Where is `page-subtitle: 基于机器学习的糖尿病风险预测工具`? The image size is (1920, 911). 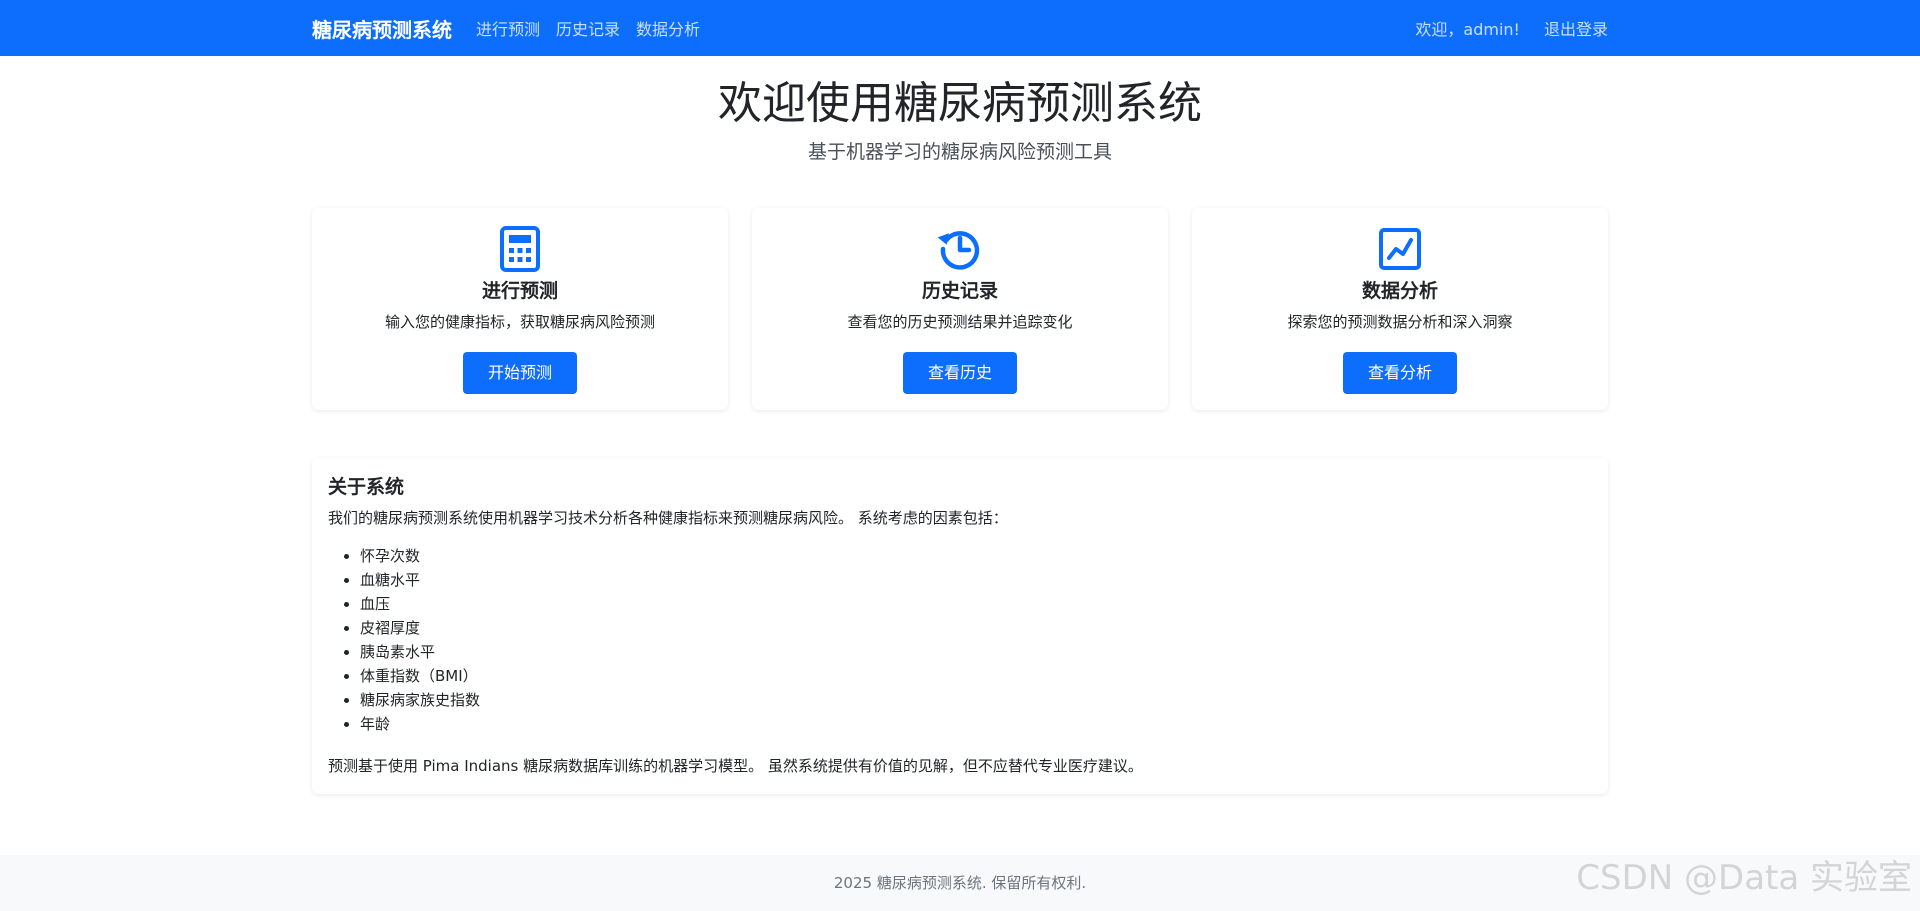
page-subtitle: 基于机器学习的糖尿病风险预测工具 is located at coordinates (959, 152).